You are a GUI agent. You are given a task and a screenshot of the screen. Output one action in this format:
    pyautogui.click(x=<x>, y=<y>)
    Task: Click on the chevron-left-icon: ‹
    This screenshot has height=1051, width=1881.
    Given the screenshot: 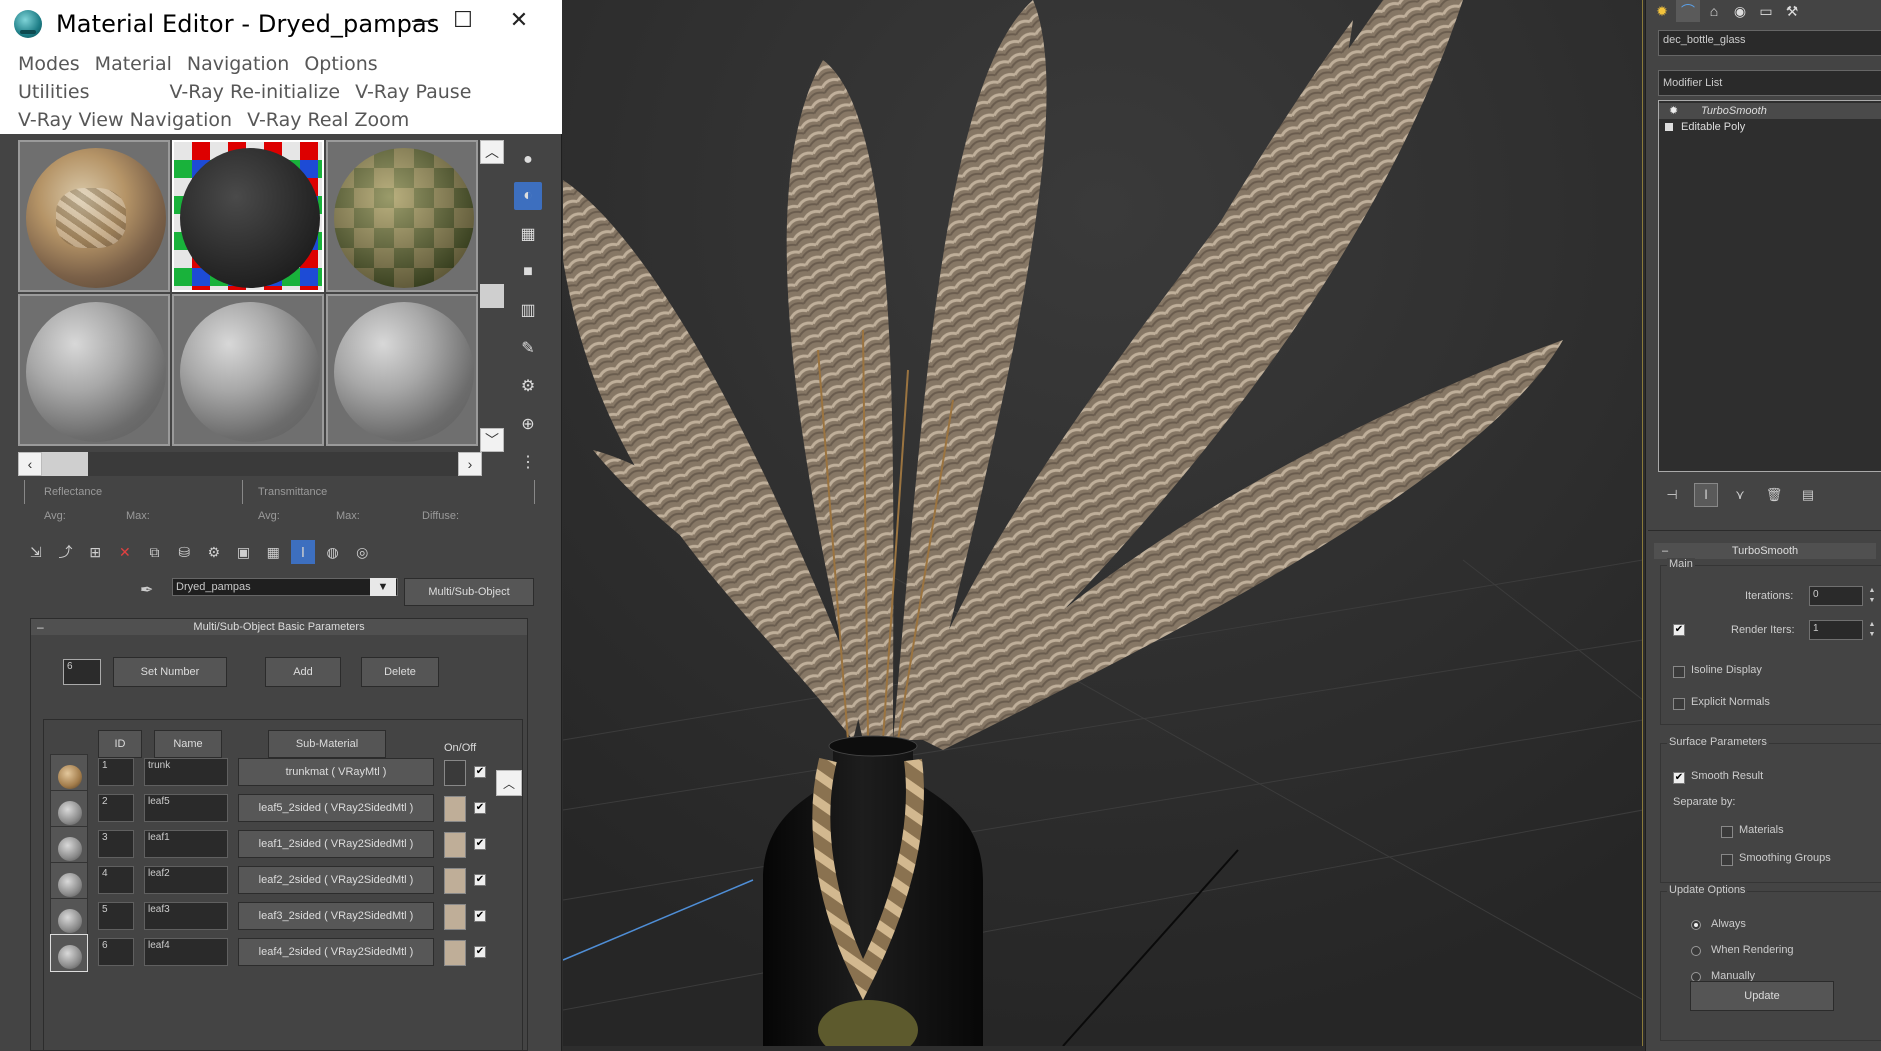 What is the action you would take?
    pyautogui.click(x=30, y=464)
    